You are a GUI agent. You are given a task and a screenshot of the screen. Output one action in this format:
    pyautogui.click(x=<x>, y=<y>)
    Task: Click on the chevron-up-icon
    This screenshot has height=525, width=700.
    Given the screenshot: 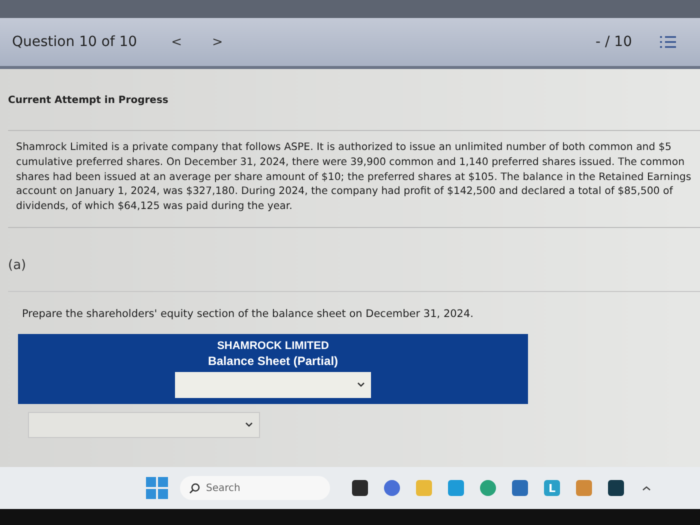 What is the action you would take?
    pyautogui.click(x=646, y=488)
    